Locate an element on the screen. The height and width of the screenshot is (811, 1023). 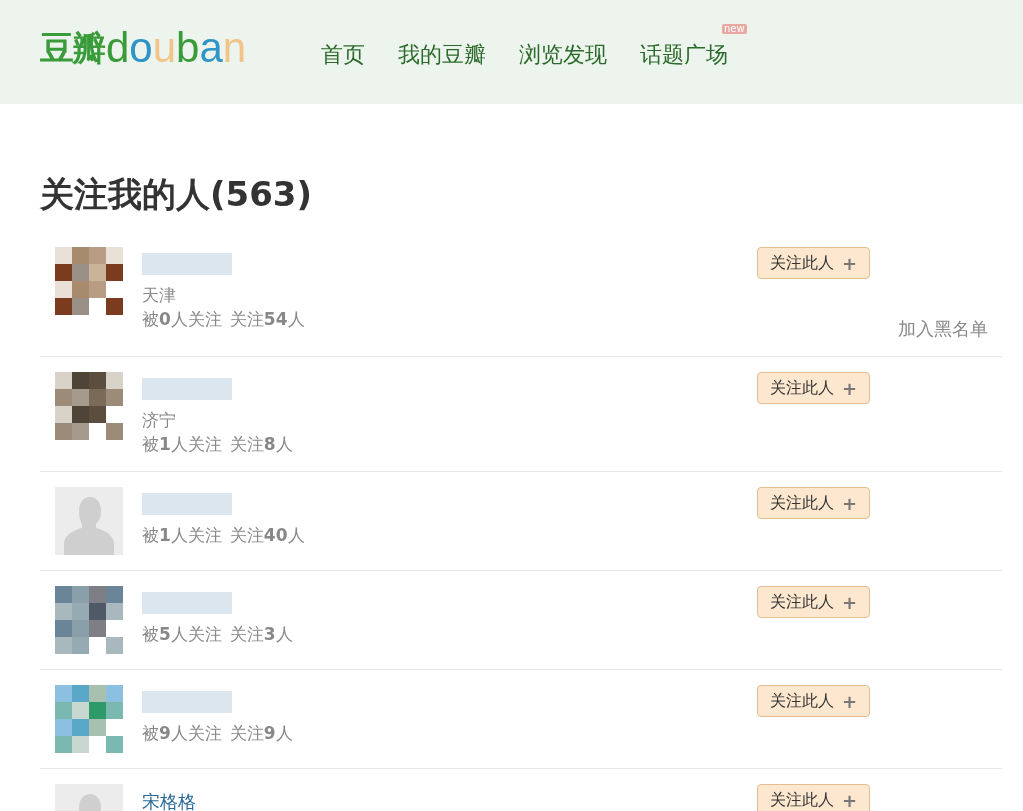
following-count: 关注8人 is located at coordinates (261, 444).